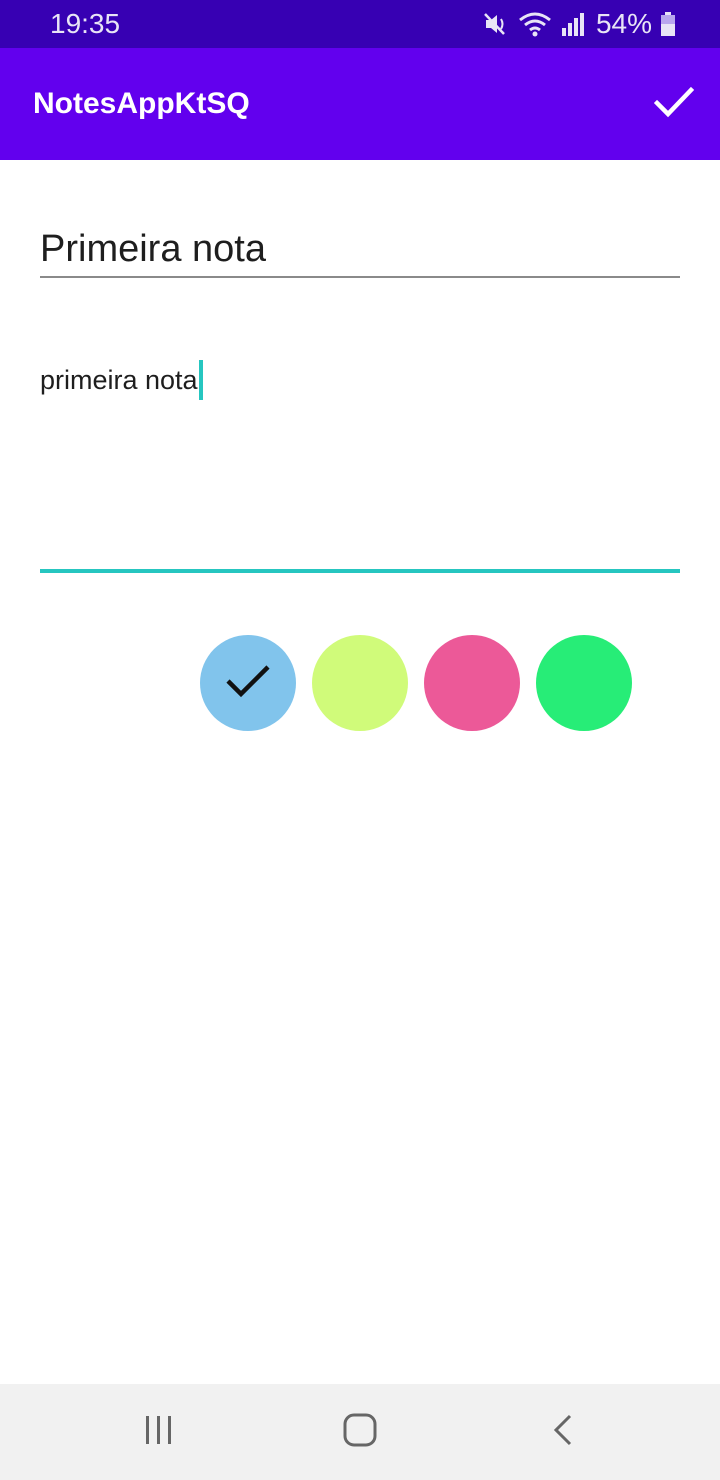 This screenshot has width=720, height=1480. What do you see at coordinates (360, 683) in the screenshot?
I see `color-swatch-lime` at bounding box center [360, 683].